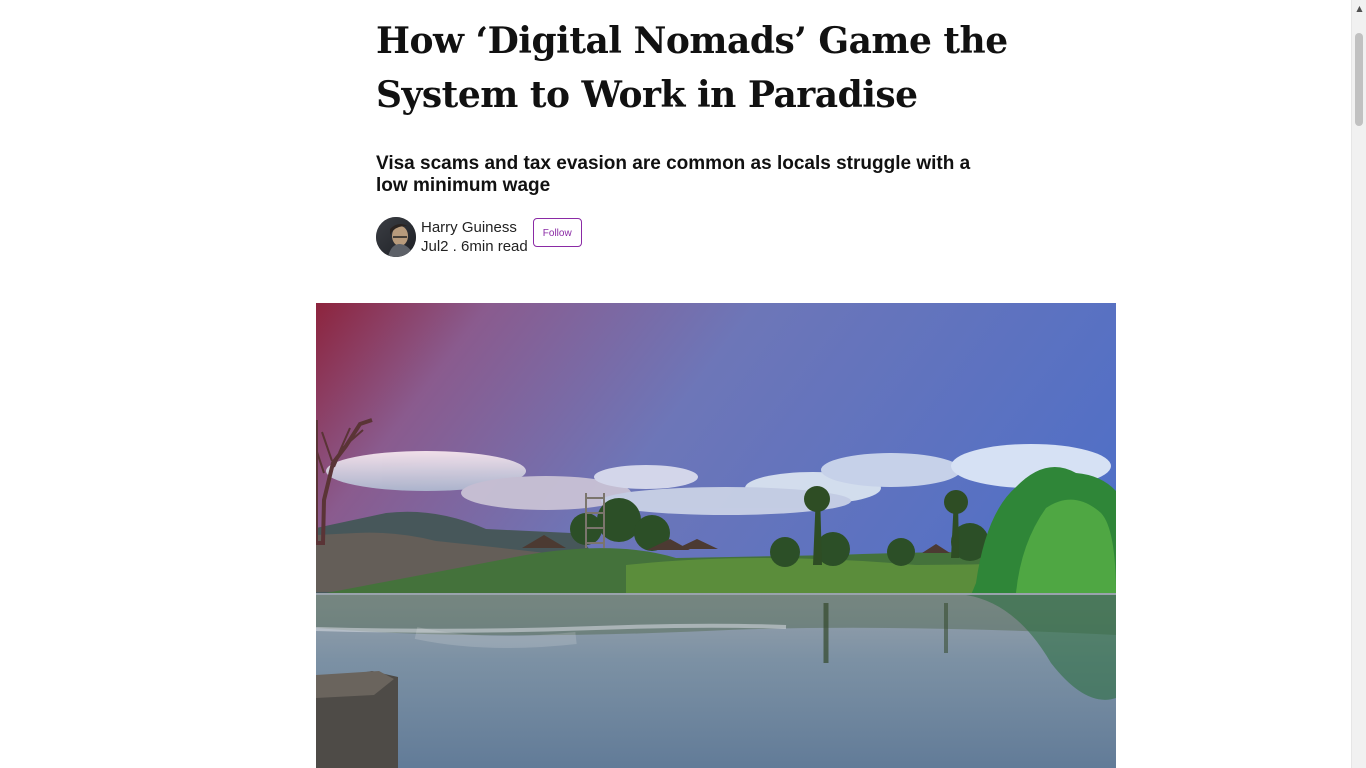 The height and width of the screenshot is (768, 1366). I want to click on scrollbar-thumb, so click(1359, 79).